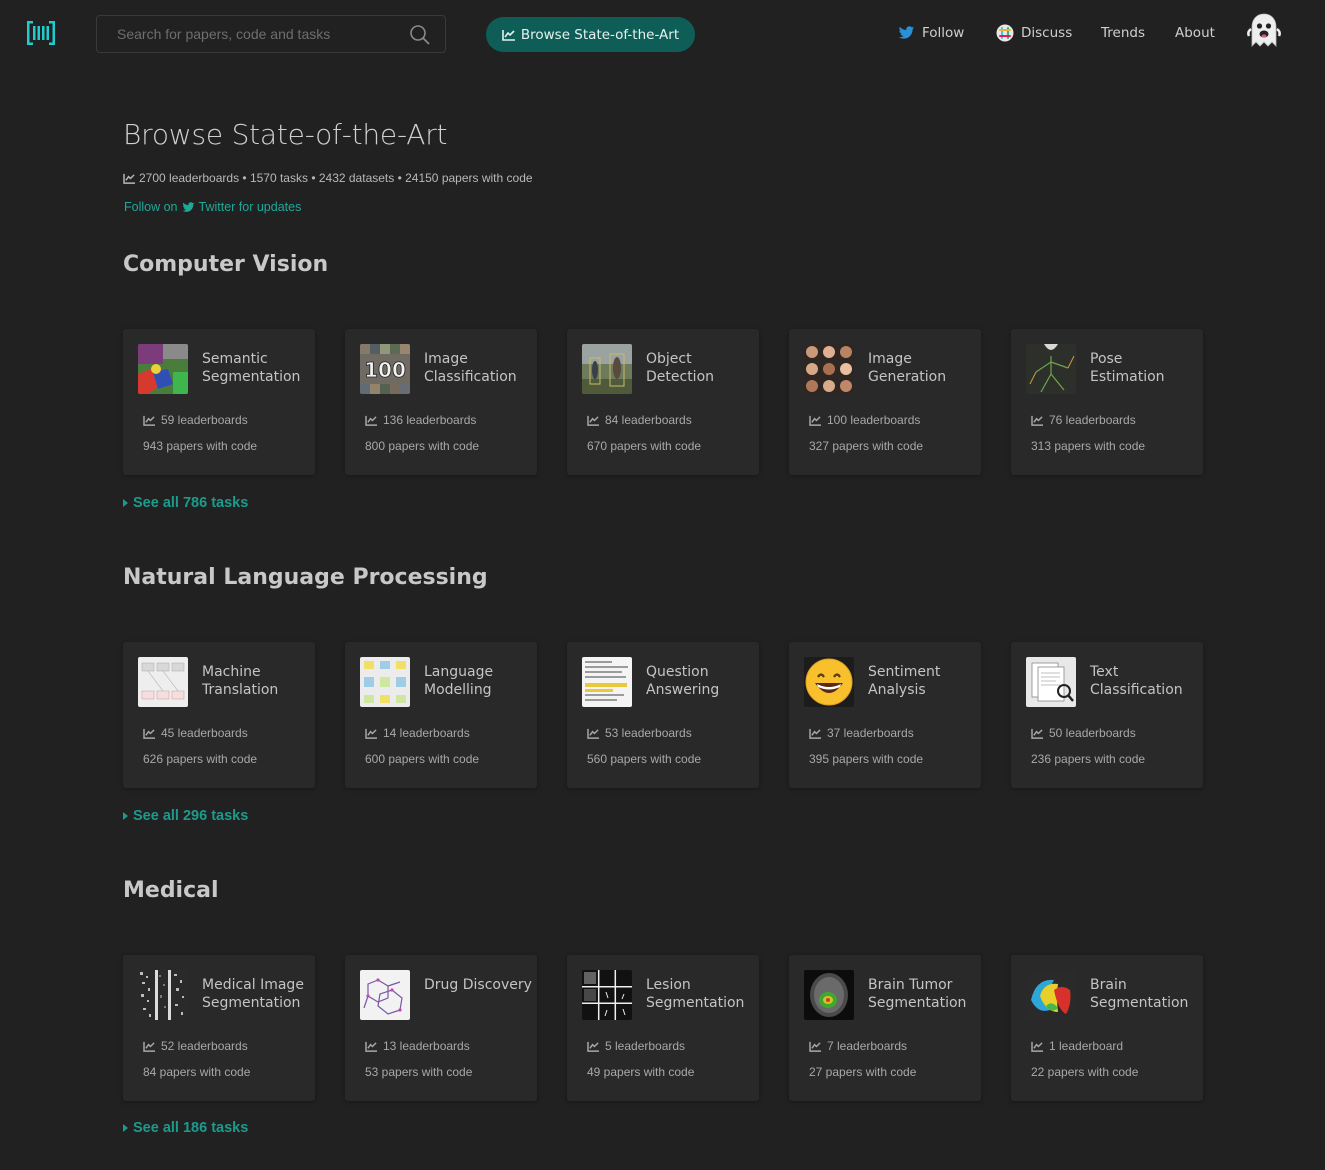  I want to click on follow-link: Follow, so click(931, 33).